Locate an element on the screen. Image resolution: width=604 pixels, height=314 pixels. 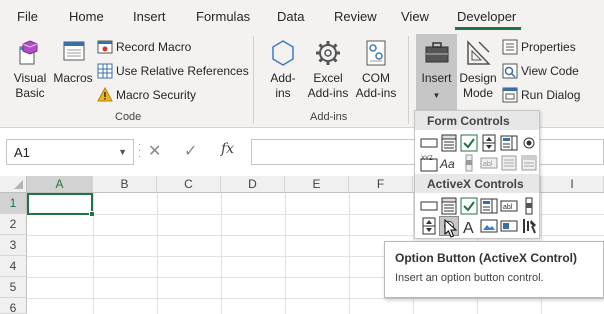
code-group-label: Code is located at coordinates (128, 117).